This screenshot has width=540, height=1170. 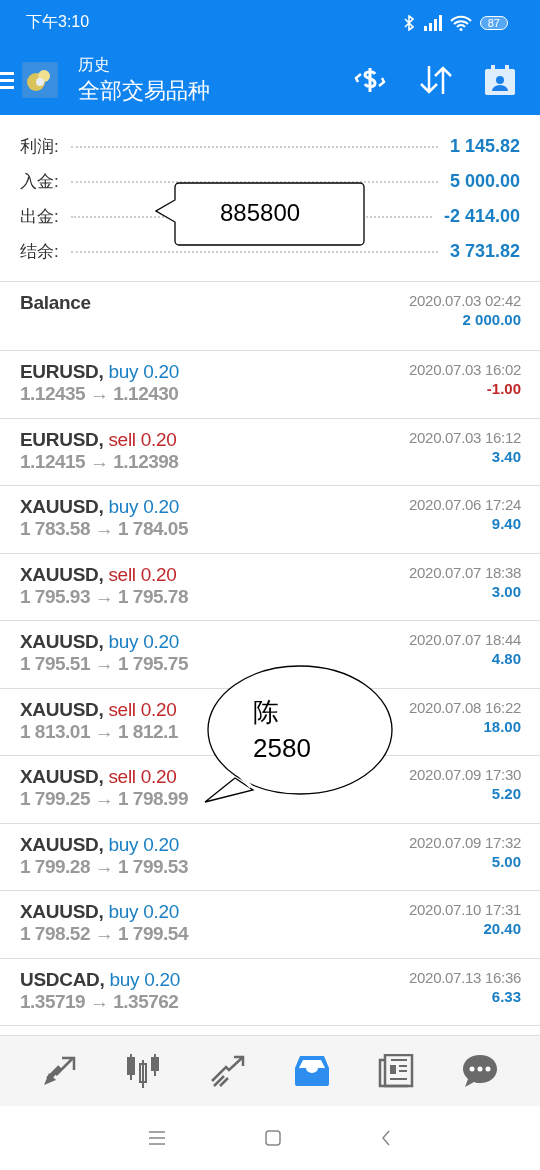 I want to click on summary-value: 3 731.82, so click(x=484, y=251).